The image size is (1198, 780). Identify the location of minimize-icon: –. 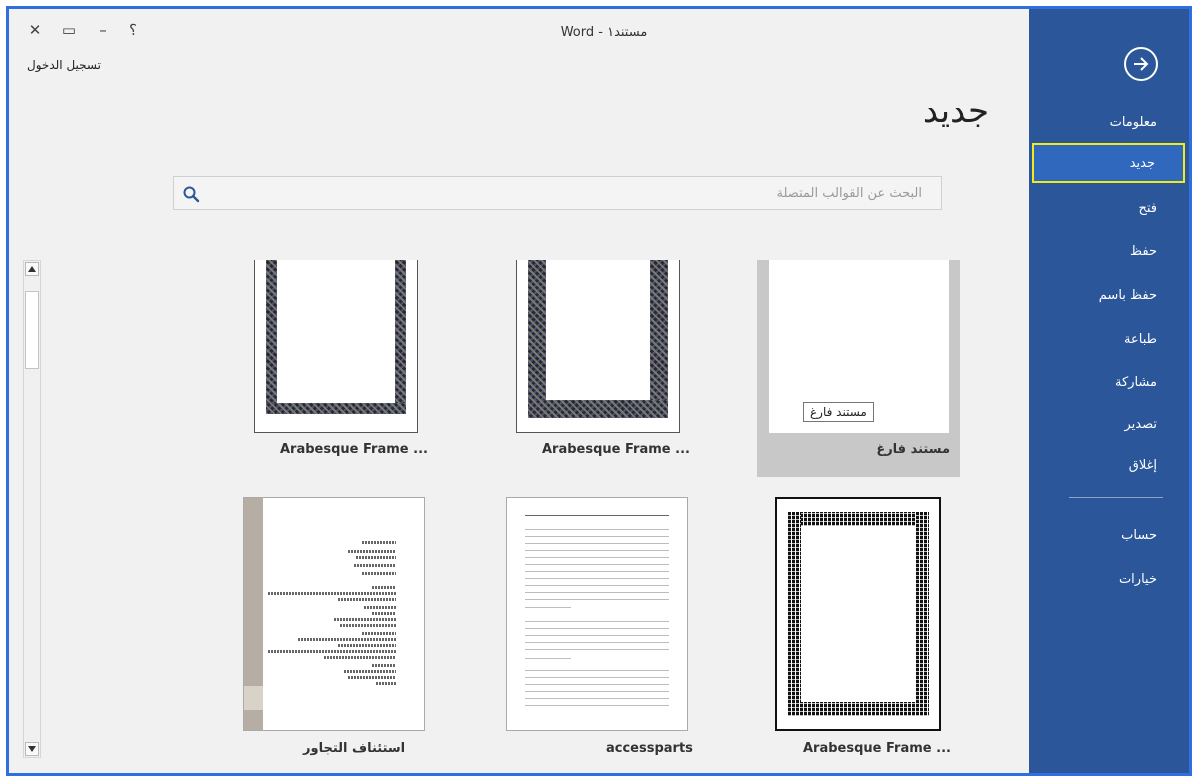
(103, 30).